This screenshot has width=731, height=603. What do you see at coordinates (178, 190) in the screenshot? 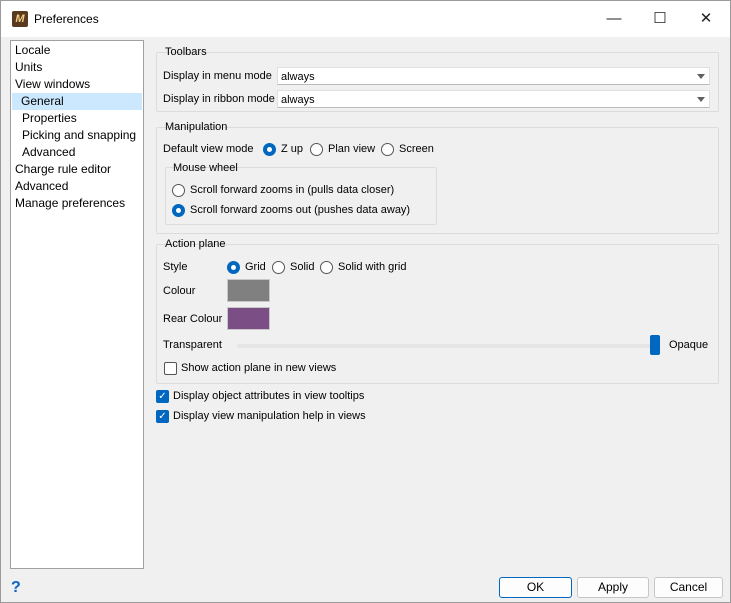
I see `zoom-in-radio` at bounding box center [178, 190].